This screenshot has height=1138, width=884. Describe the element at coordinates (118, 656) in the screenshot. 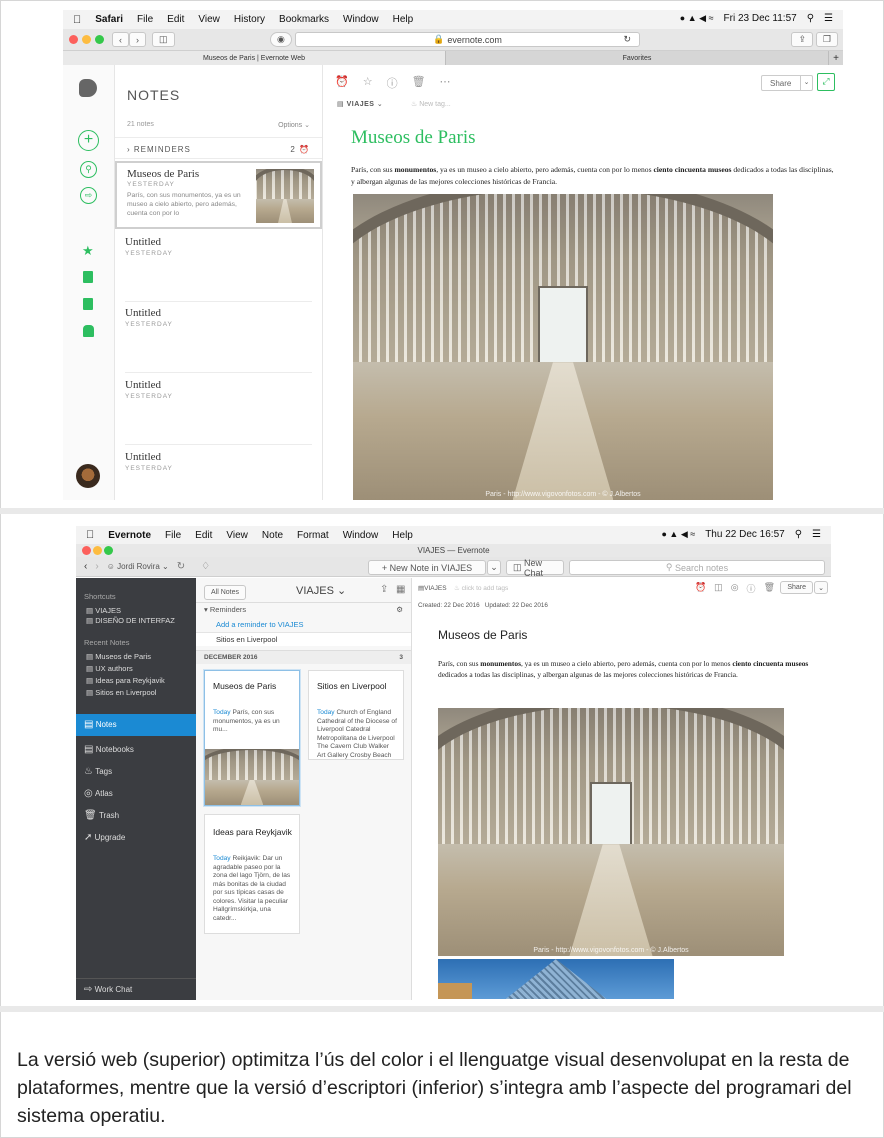

I see `recent-note: ▤ Museos de Paris` at that location.